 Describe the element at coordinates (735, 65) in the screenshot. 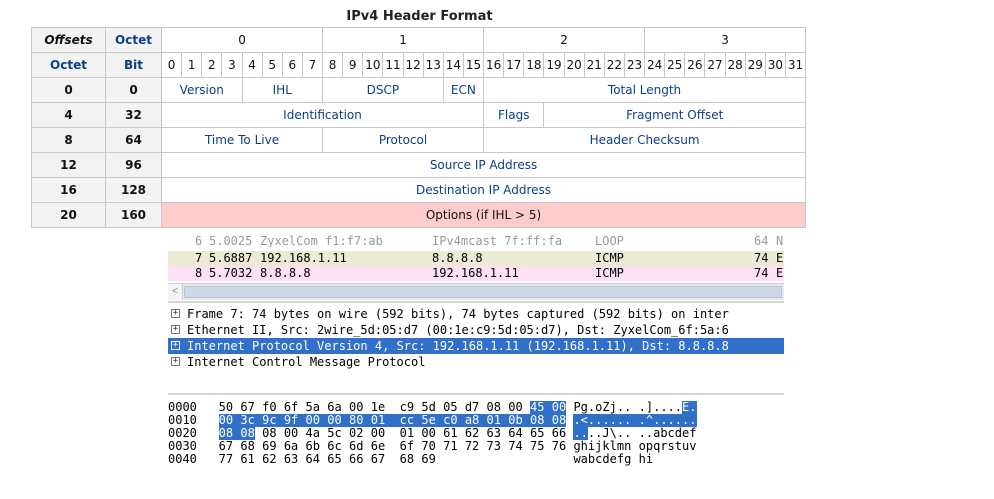

I see `bit-number: 28` at that location.